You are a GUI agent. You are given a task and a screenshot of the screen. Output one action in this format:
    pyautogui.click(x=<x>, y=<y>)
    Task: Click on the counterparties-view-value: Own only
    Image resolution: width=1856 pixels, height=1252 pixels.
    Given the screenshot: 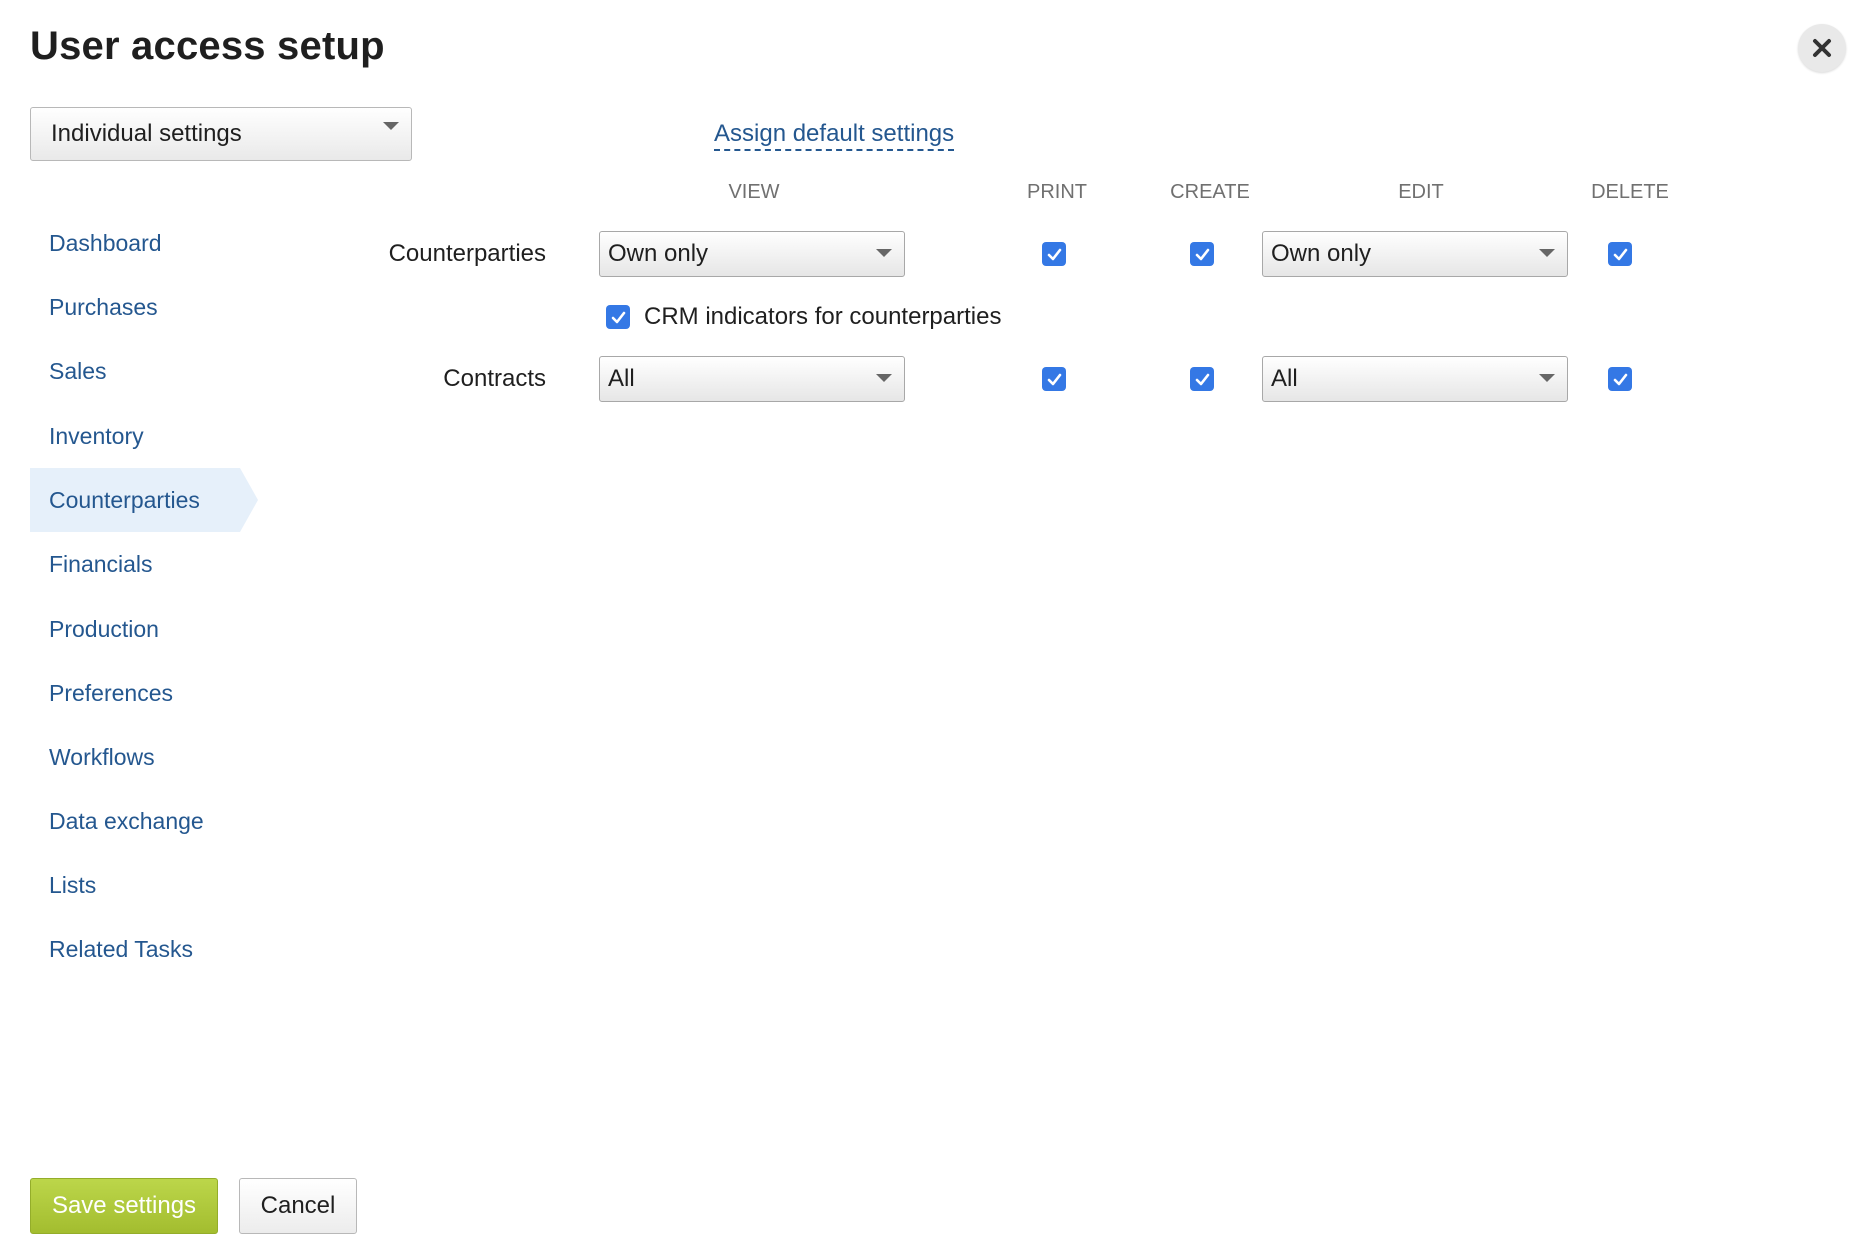 What is the action you would take?
    pyautogui.click(x=658, y=253)
    